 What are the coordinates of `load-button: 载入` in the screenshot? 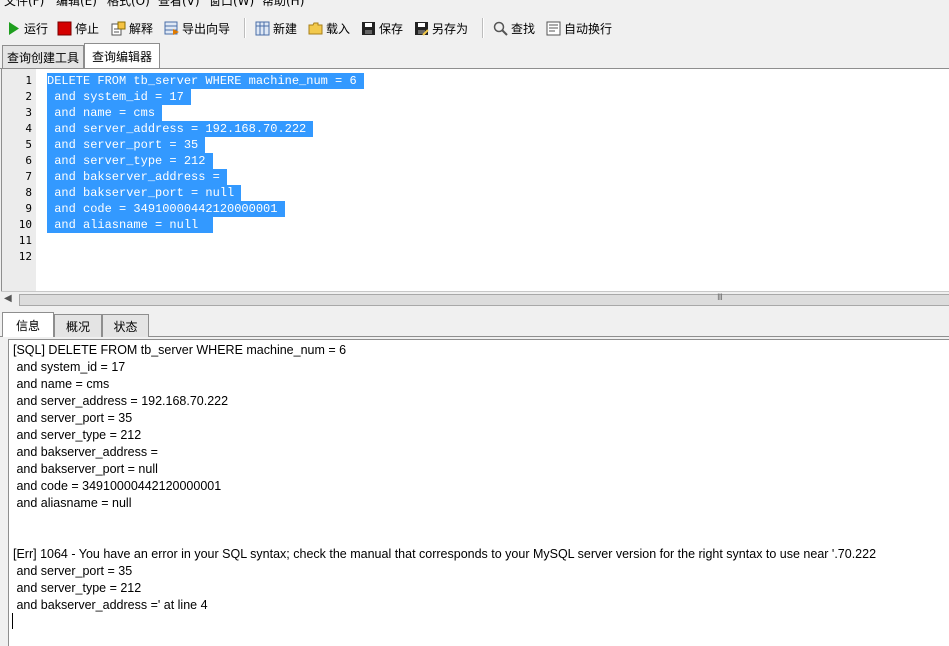 It's located at (329, 28).